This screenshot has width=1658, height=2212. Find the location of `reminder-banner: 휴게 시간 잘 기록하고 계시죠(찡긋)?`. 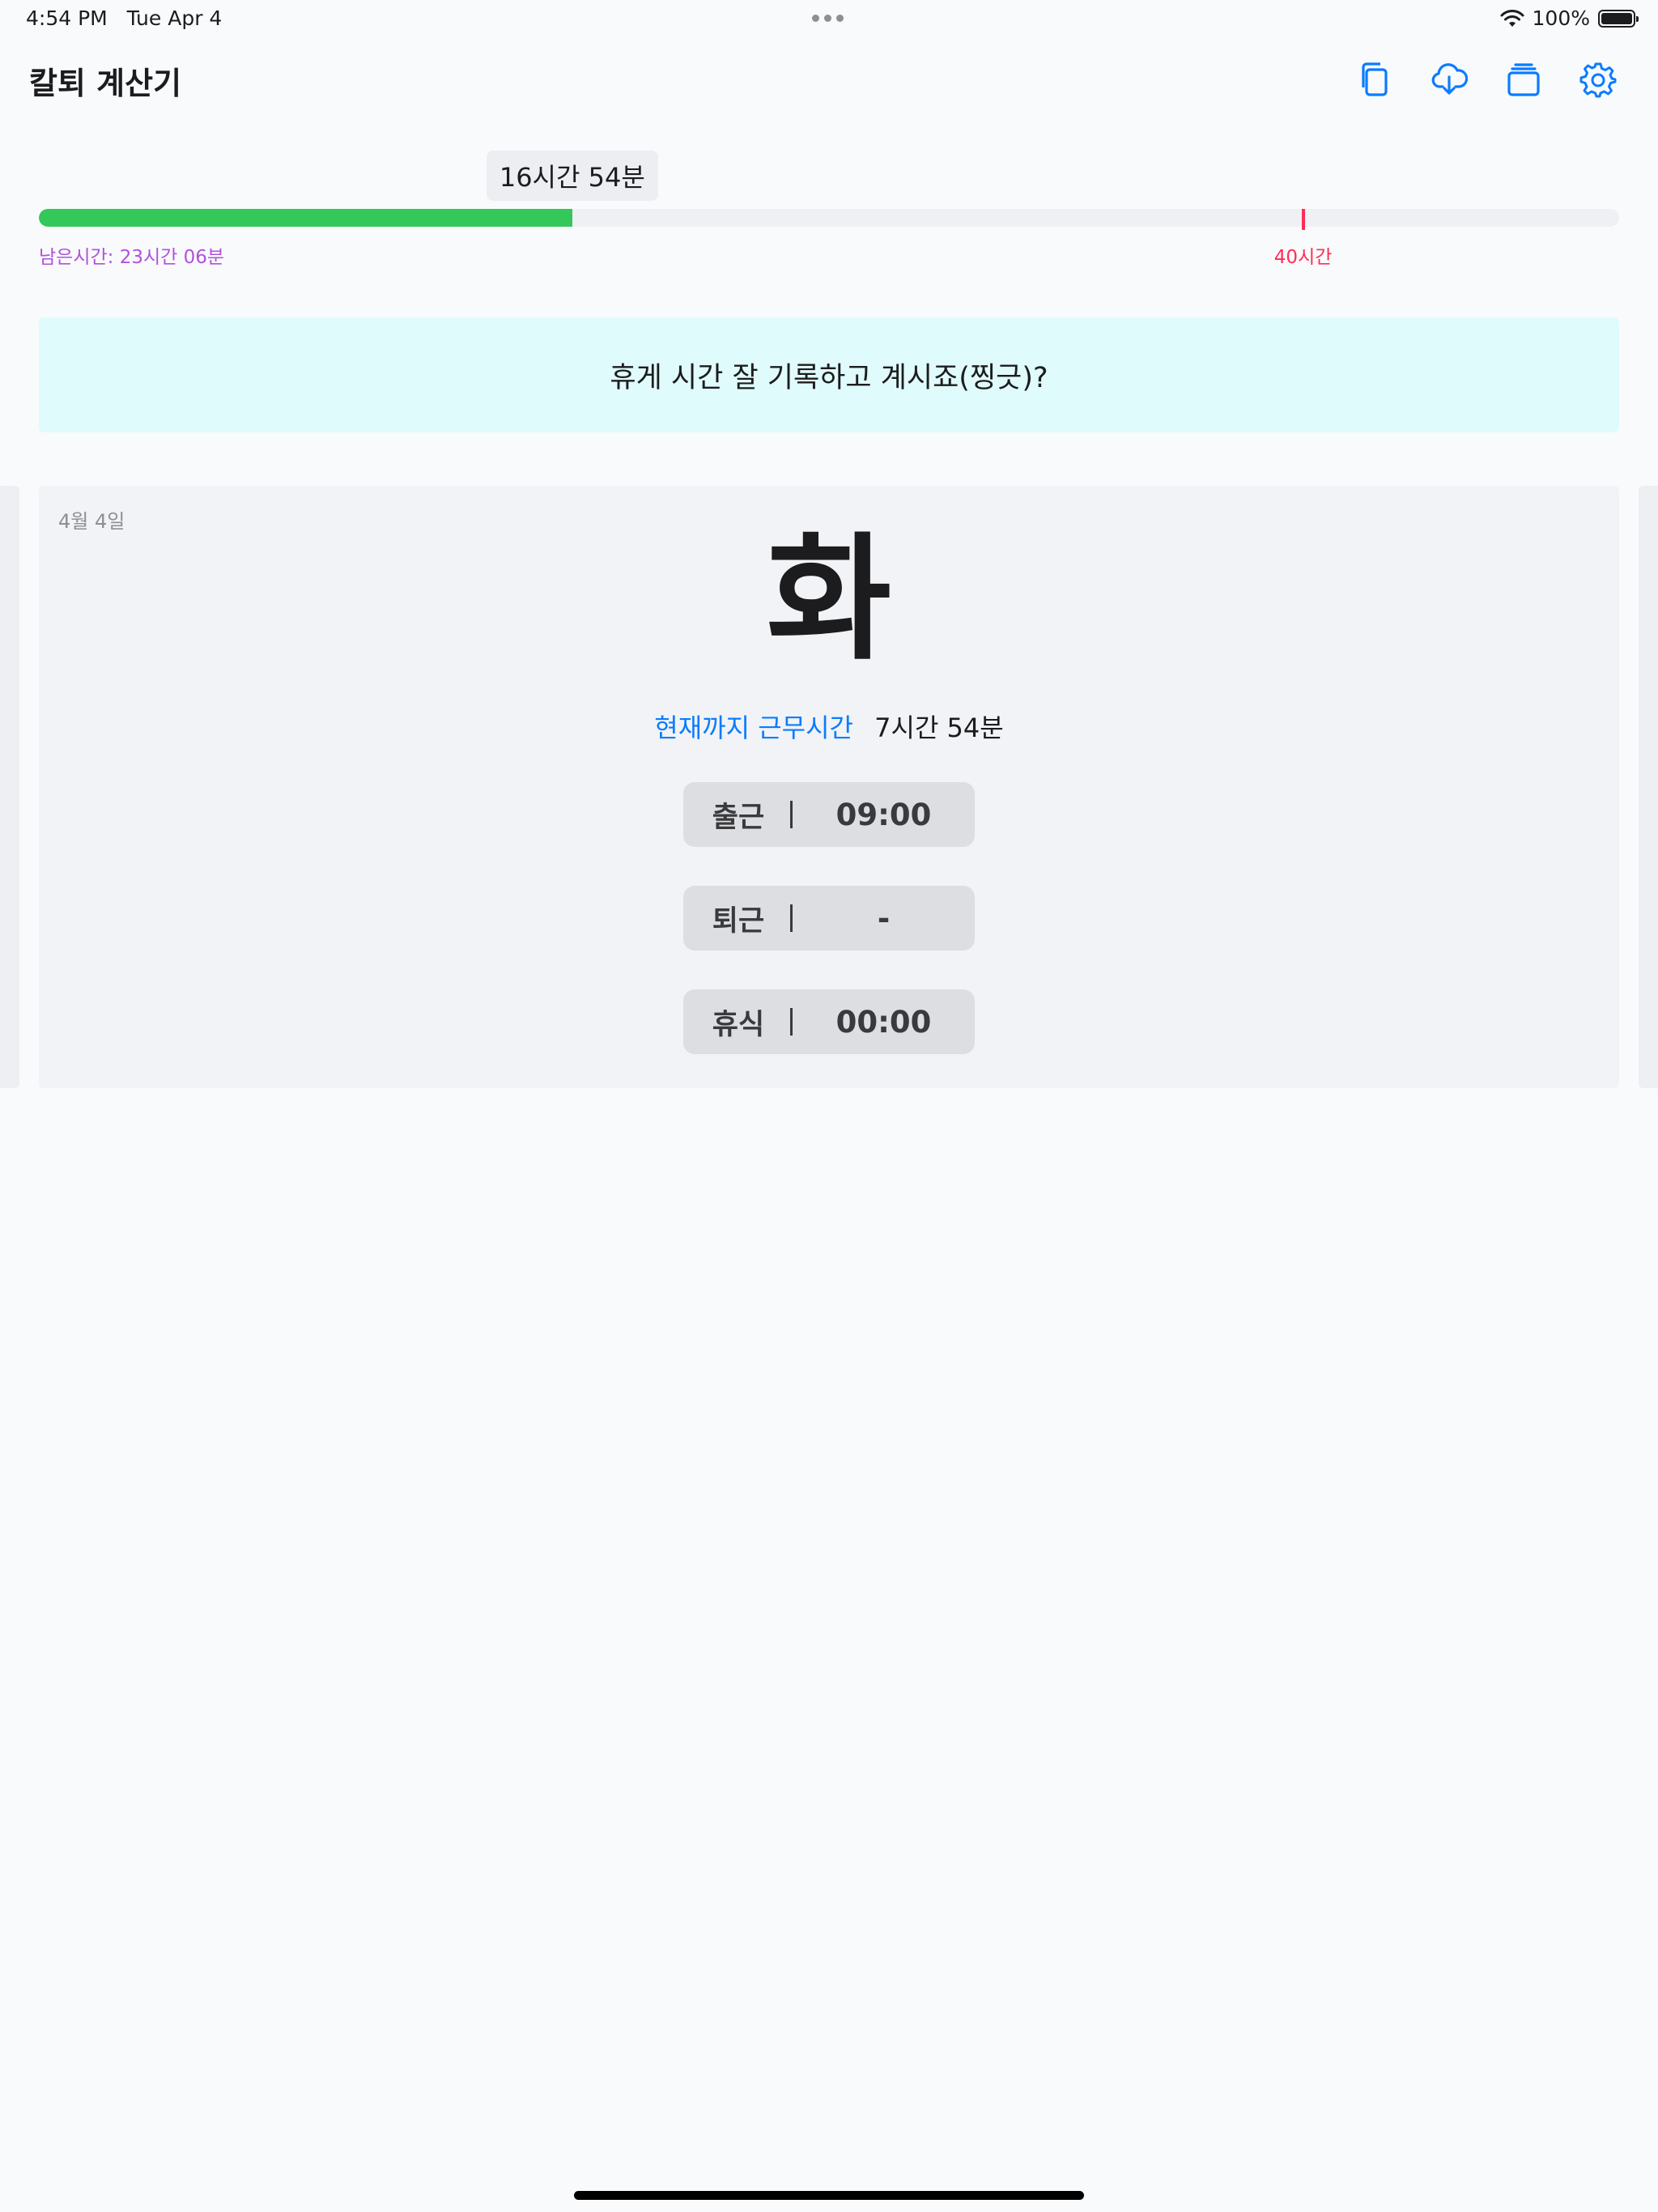

reminder-banner: 휴게 시간 잘 기록하고 계시죠(찡긋)? is located at coordinates (829, 375).